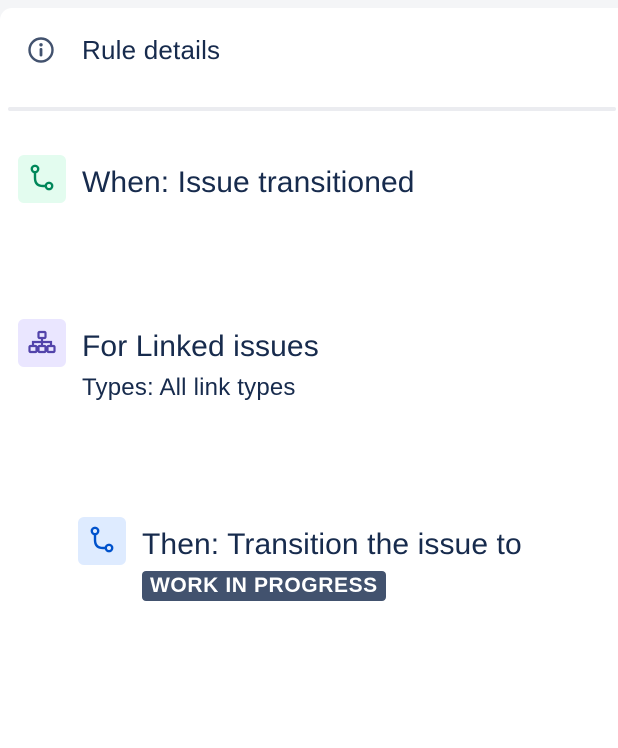 This screenshot has width=618, height=748. Describe the element at coordinates (264, 586) in the screenshot. I see `status-lozenge: WORK IN PROGRESS` at that location.